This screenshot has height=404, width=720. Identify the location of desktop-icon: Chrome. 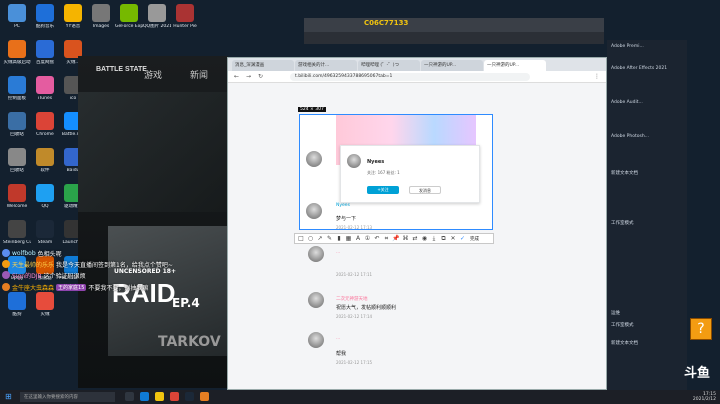
(45, 124).